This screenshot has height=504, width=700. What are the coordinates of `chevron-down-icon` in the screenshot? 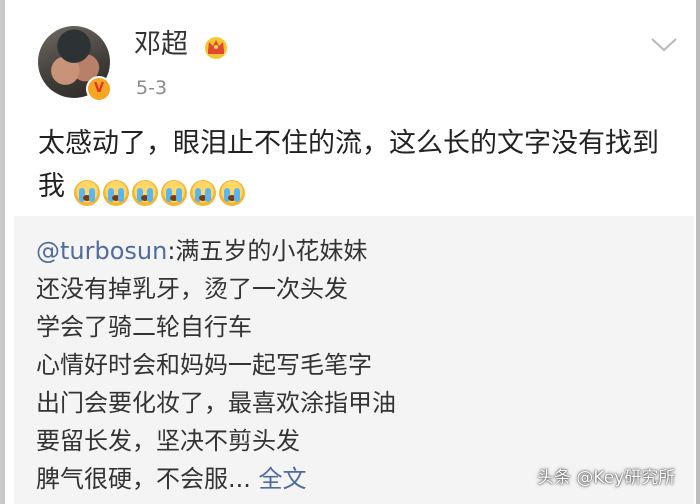 It's located at (664, 45).